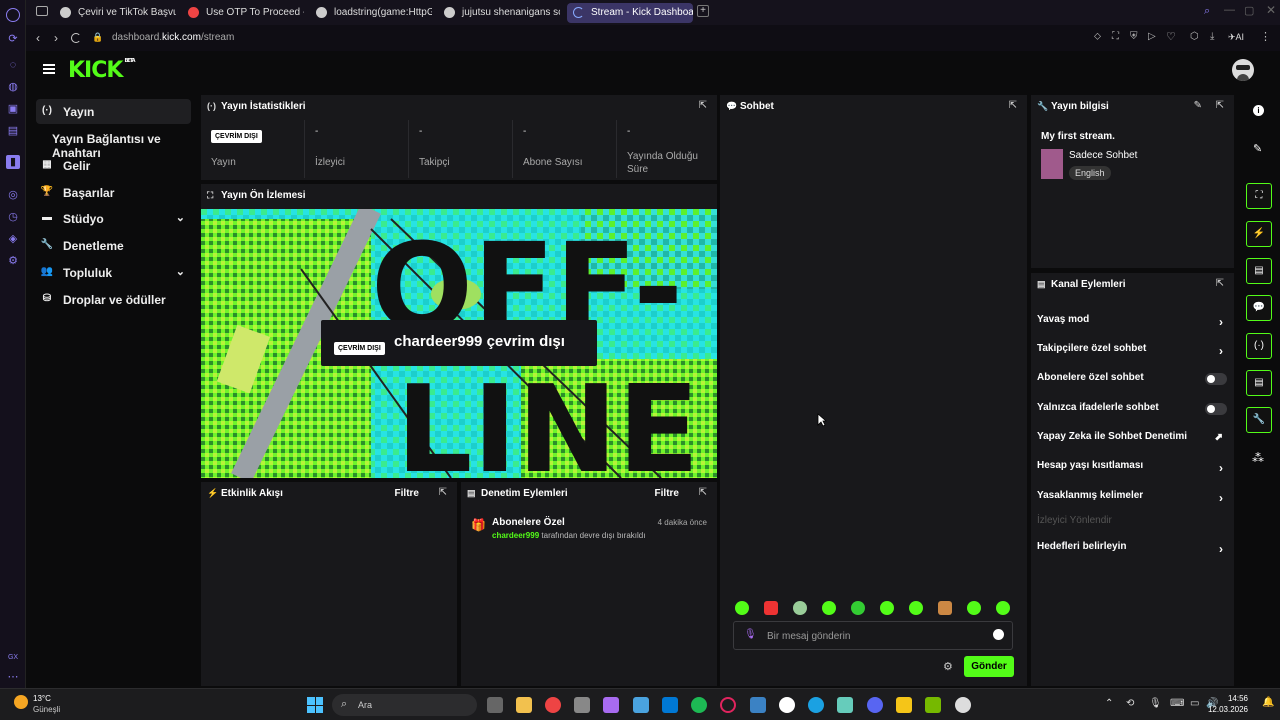 Image resolution: width=1280 pixels, height=720 pixels. Describe the element at coordinates (948, 666) in the screenshot. I see `chat-settings-icon: ⚙` at that location.